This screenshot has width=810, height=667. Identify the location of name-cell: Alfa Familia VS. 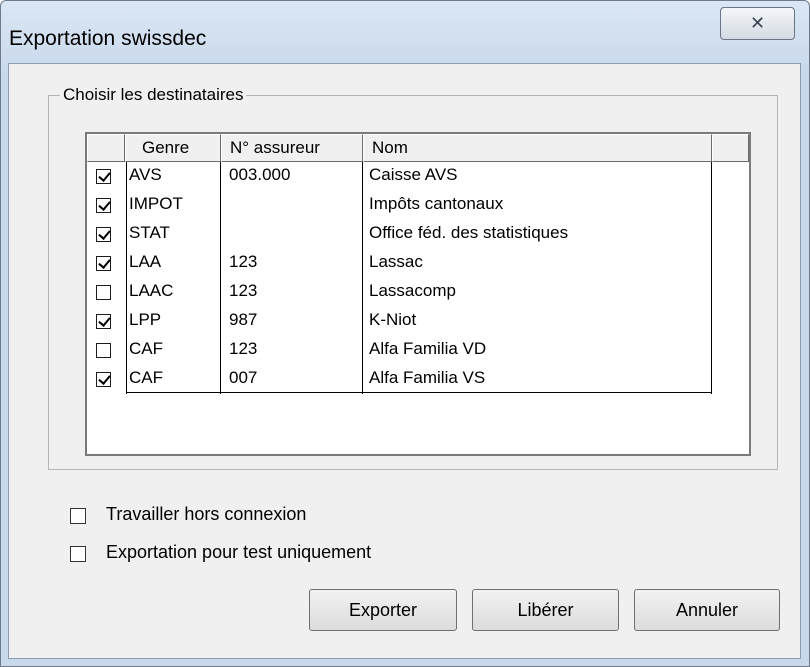
(427, 377).